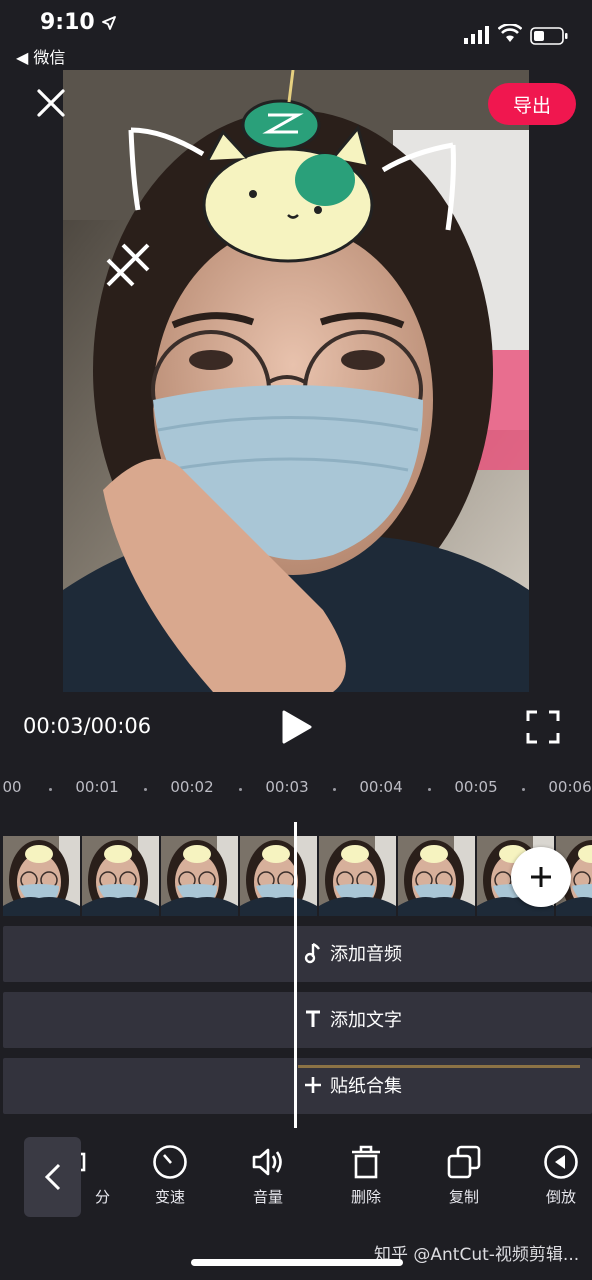 The height and width of the screenshot is (1280, 592). I want to click on music-note-icon, so click(312, 953).